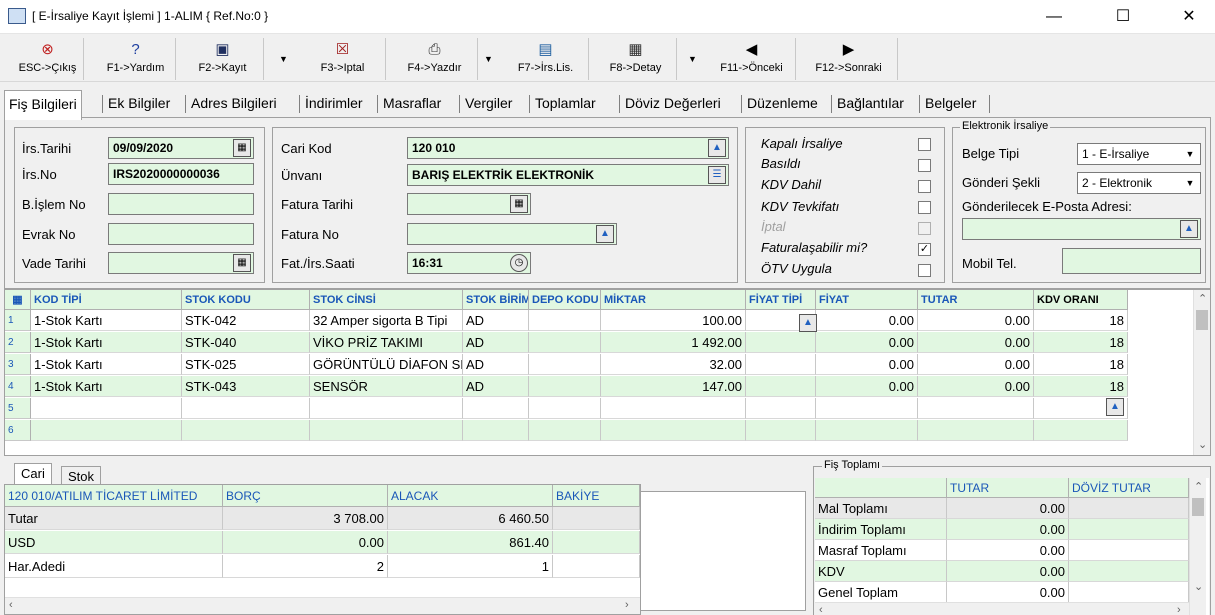 The height and width of the screenshot is (615, 1215). I want to click on cell-cins: GÖRÜNTÜLÜ DİAFON SET, so click(386, 364).